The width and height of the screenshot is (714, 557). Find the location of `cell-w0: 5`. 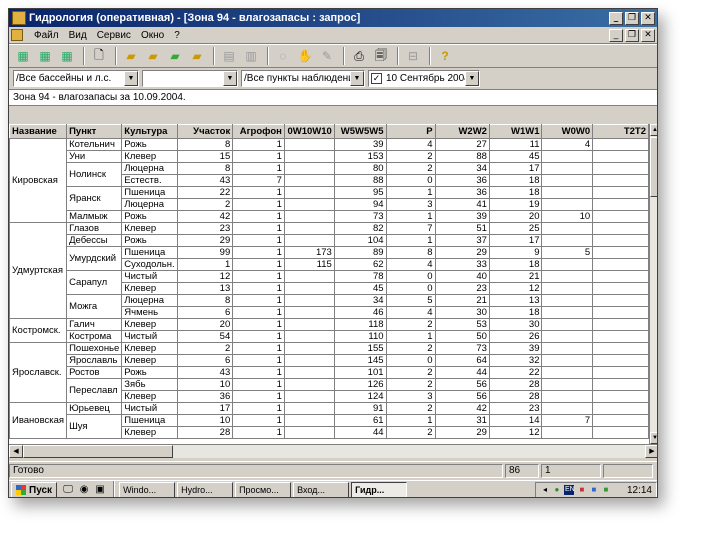

cell-w0: 5 is located at coordinates (567, 252).